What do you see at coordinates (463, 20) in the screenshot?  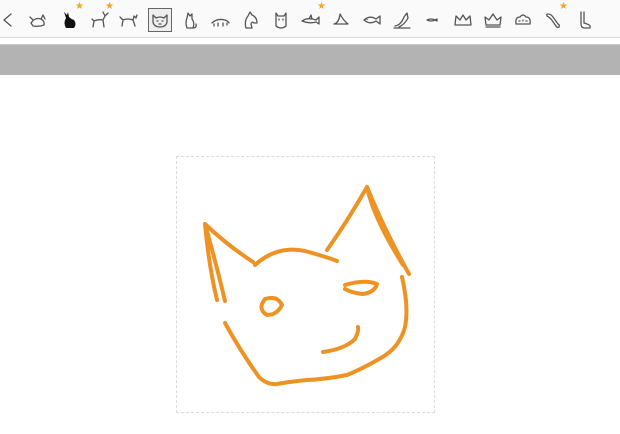 I see `crown-icon` at bounding box center [463, 20].